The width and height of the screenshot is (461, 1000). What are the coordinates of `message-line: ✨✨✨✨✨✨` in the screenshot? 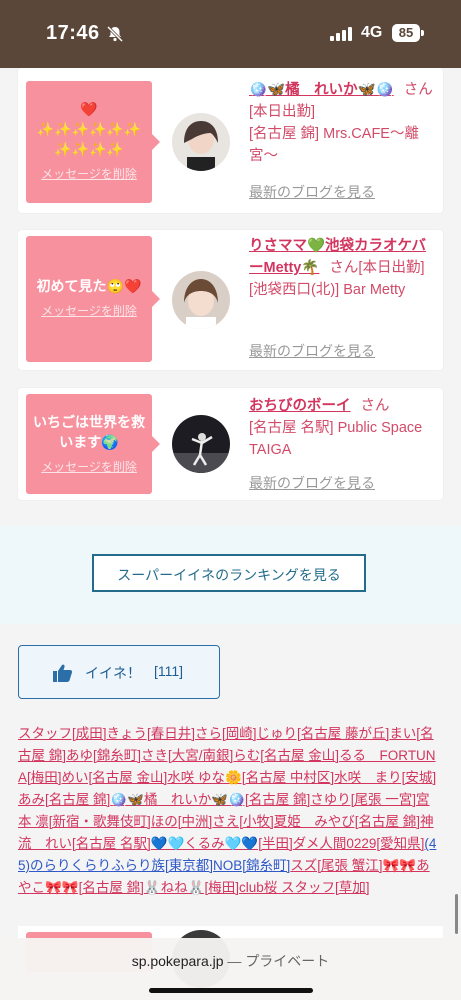 It's located at (89, 129).